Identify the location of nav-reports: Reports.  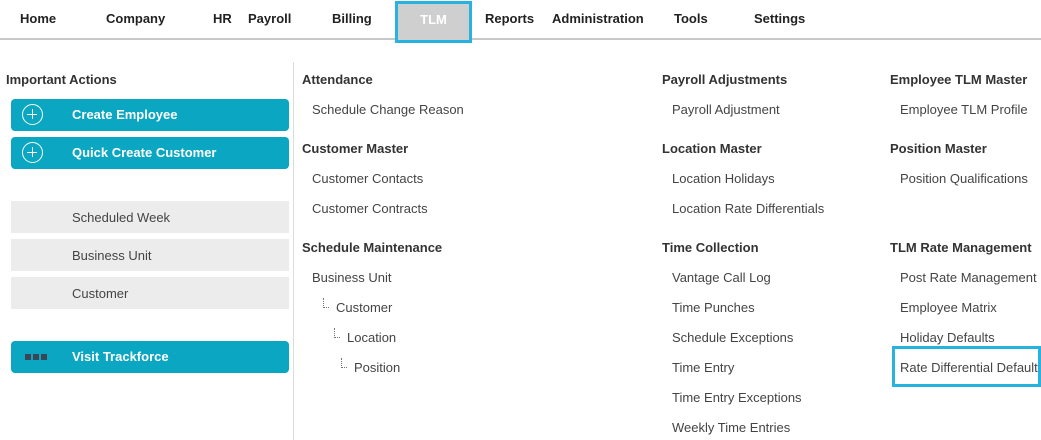
(509, 18).